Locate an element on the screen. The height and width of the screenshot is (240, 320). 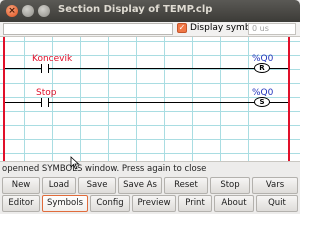
title-bar: × Section Display of TEMP.clp is located at coordinates (150, 11).